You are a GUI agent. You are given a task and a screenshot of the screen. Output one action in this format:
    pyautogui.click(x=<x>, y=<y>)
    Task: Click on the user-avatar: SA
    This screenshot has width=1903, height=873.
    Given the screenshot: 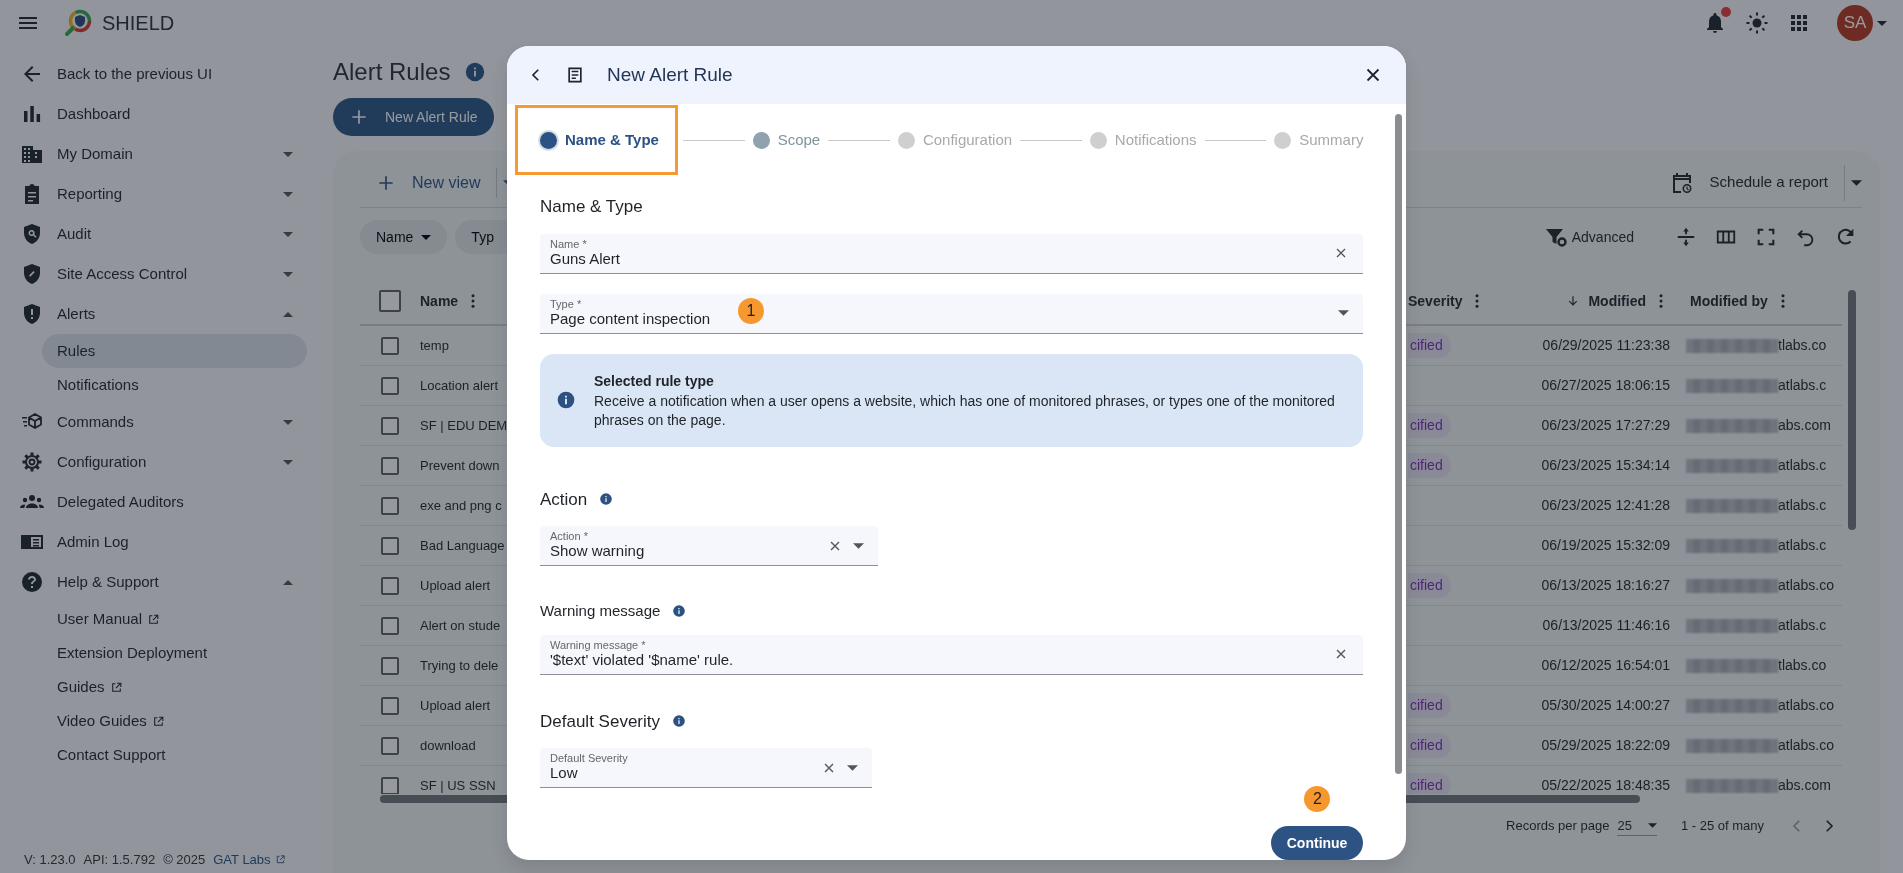 What is the action you would take?
    pyautogui.click(x=1855, y=23)
    